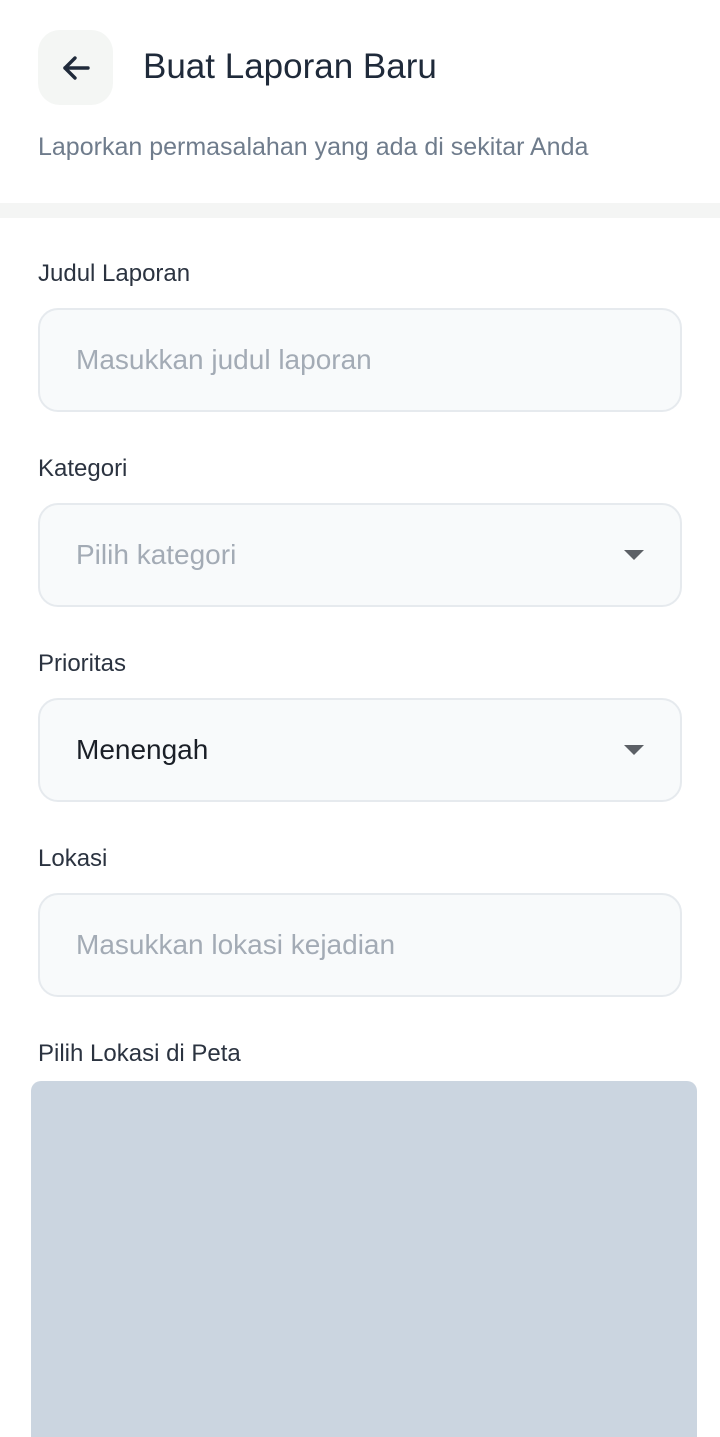  I want to click on judul-laporan-field, so click(360, 360).